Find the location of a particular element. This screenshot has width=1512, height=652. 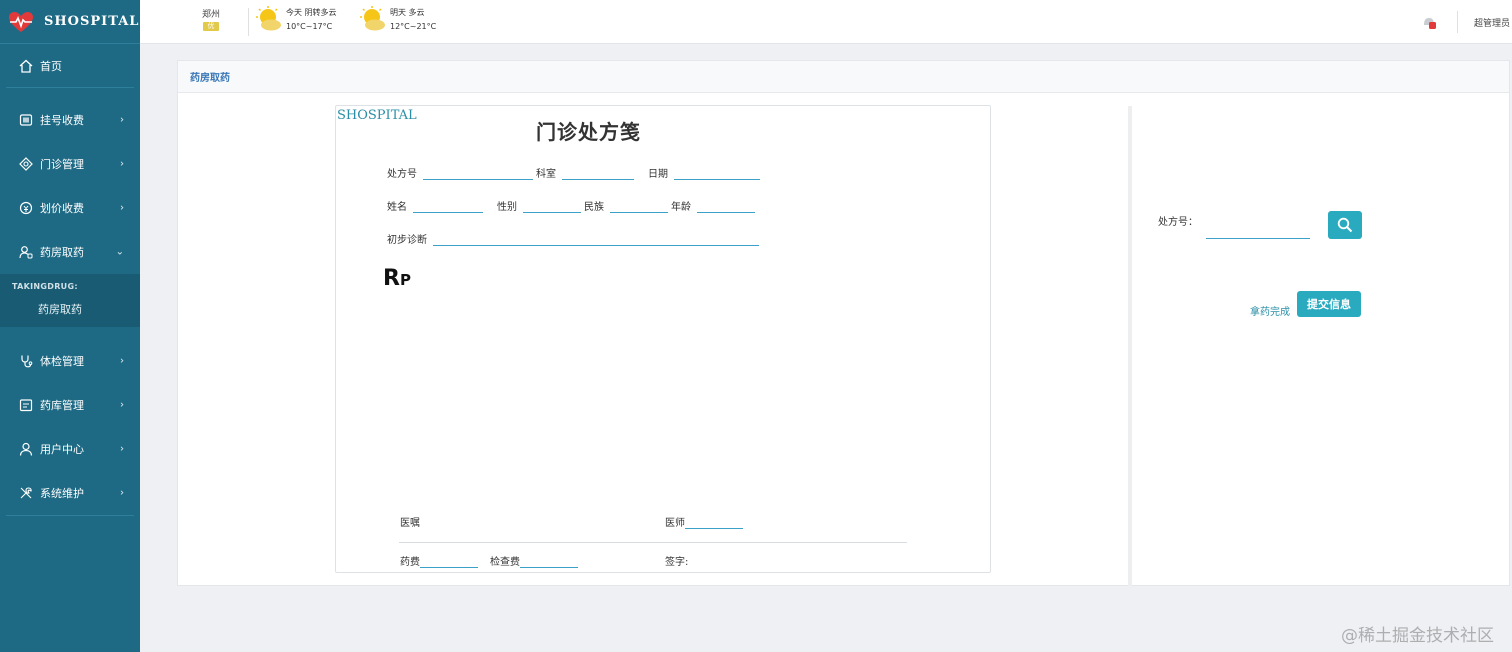

row-rx-dept-date: 处方号 科室 日期 is located at coordinates (573, 172).